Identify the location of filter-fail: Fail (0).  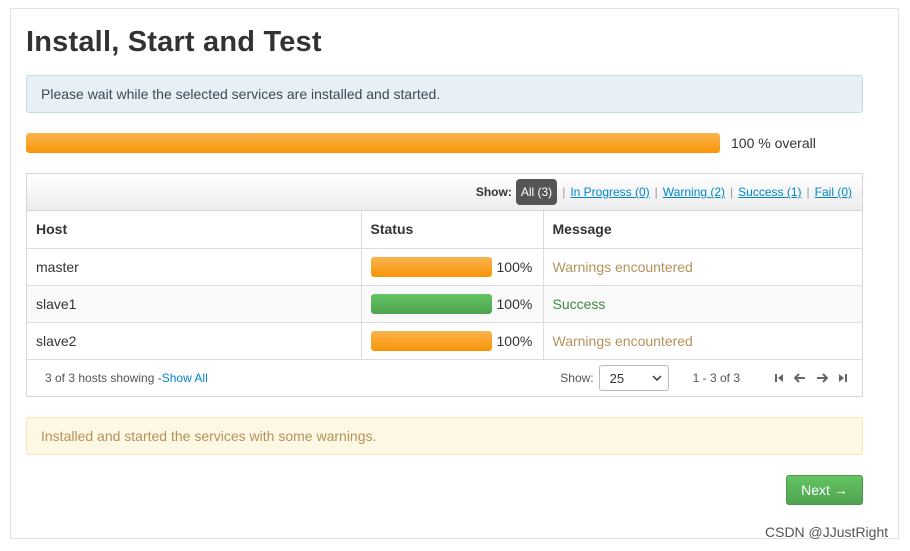
(833, 192).